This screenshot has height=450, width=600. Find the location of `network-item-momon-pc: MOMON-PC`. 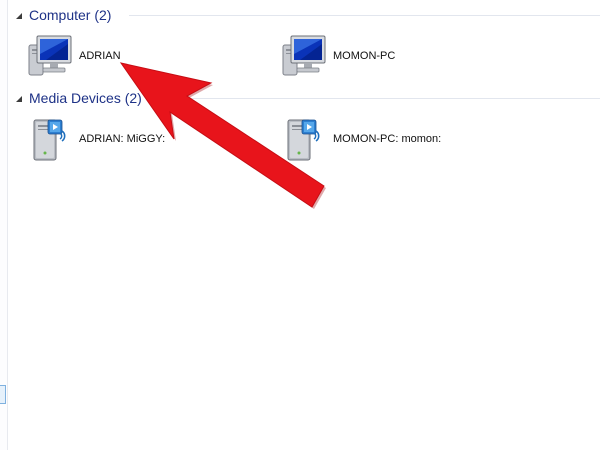

network-item-momon-pc: MOMON-PC is located at coordinates (337, 56).